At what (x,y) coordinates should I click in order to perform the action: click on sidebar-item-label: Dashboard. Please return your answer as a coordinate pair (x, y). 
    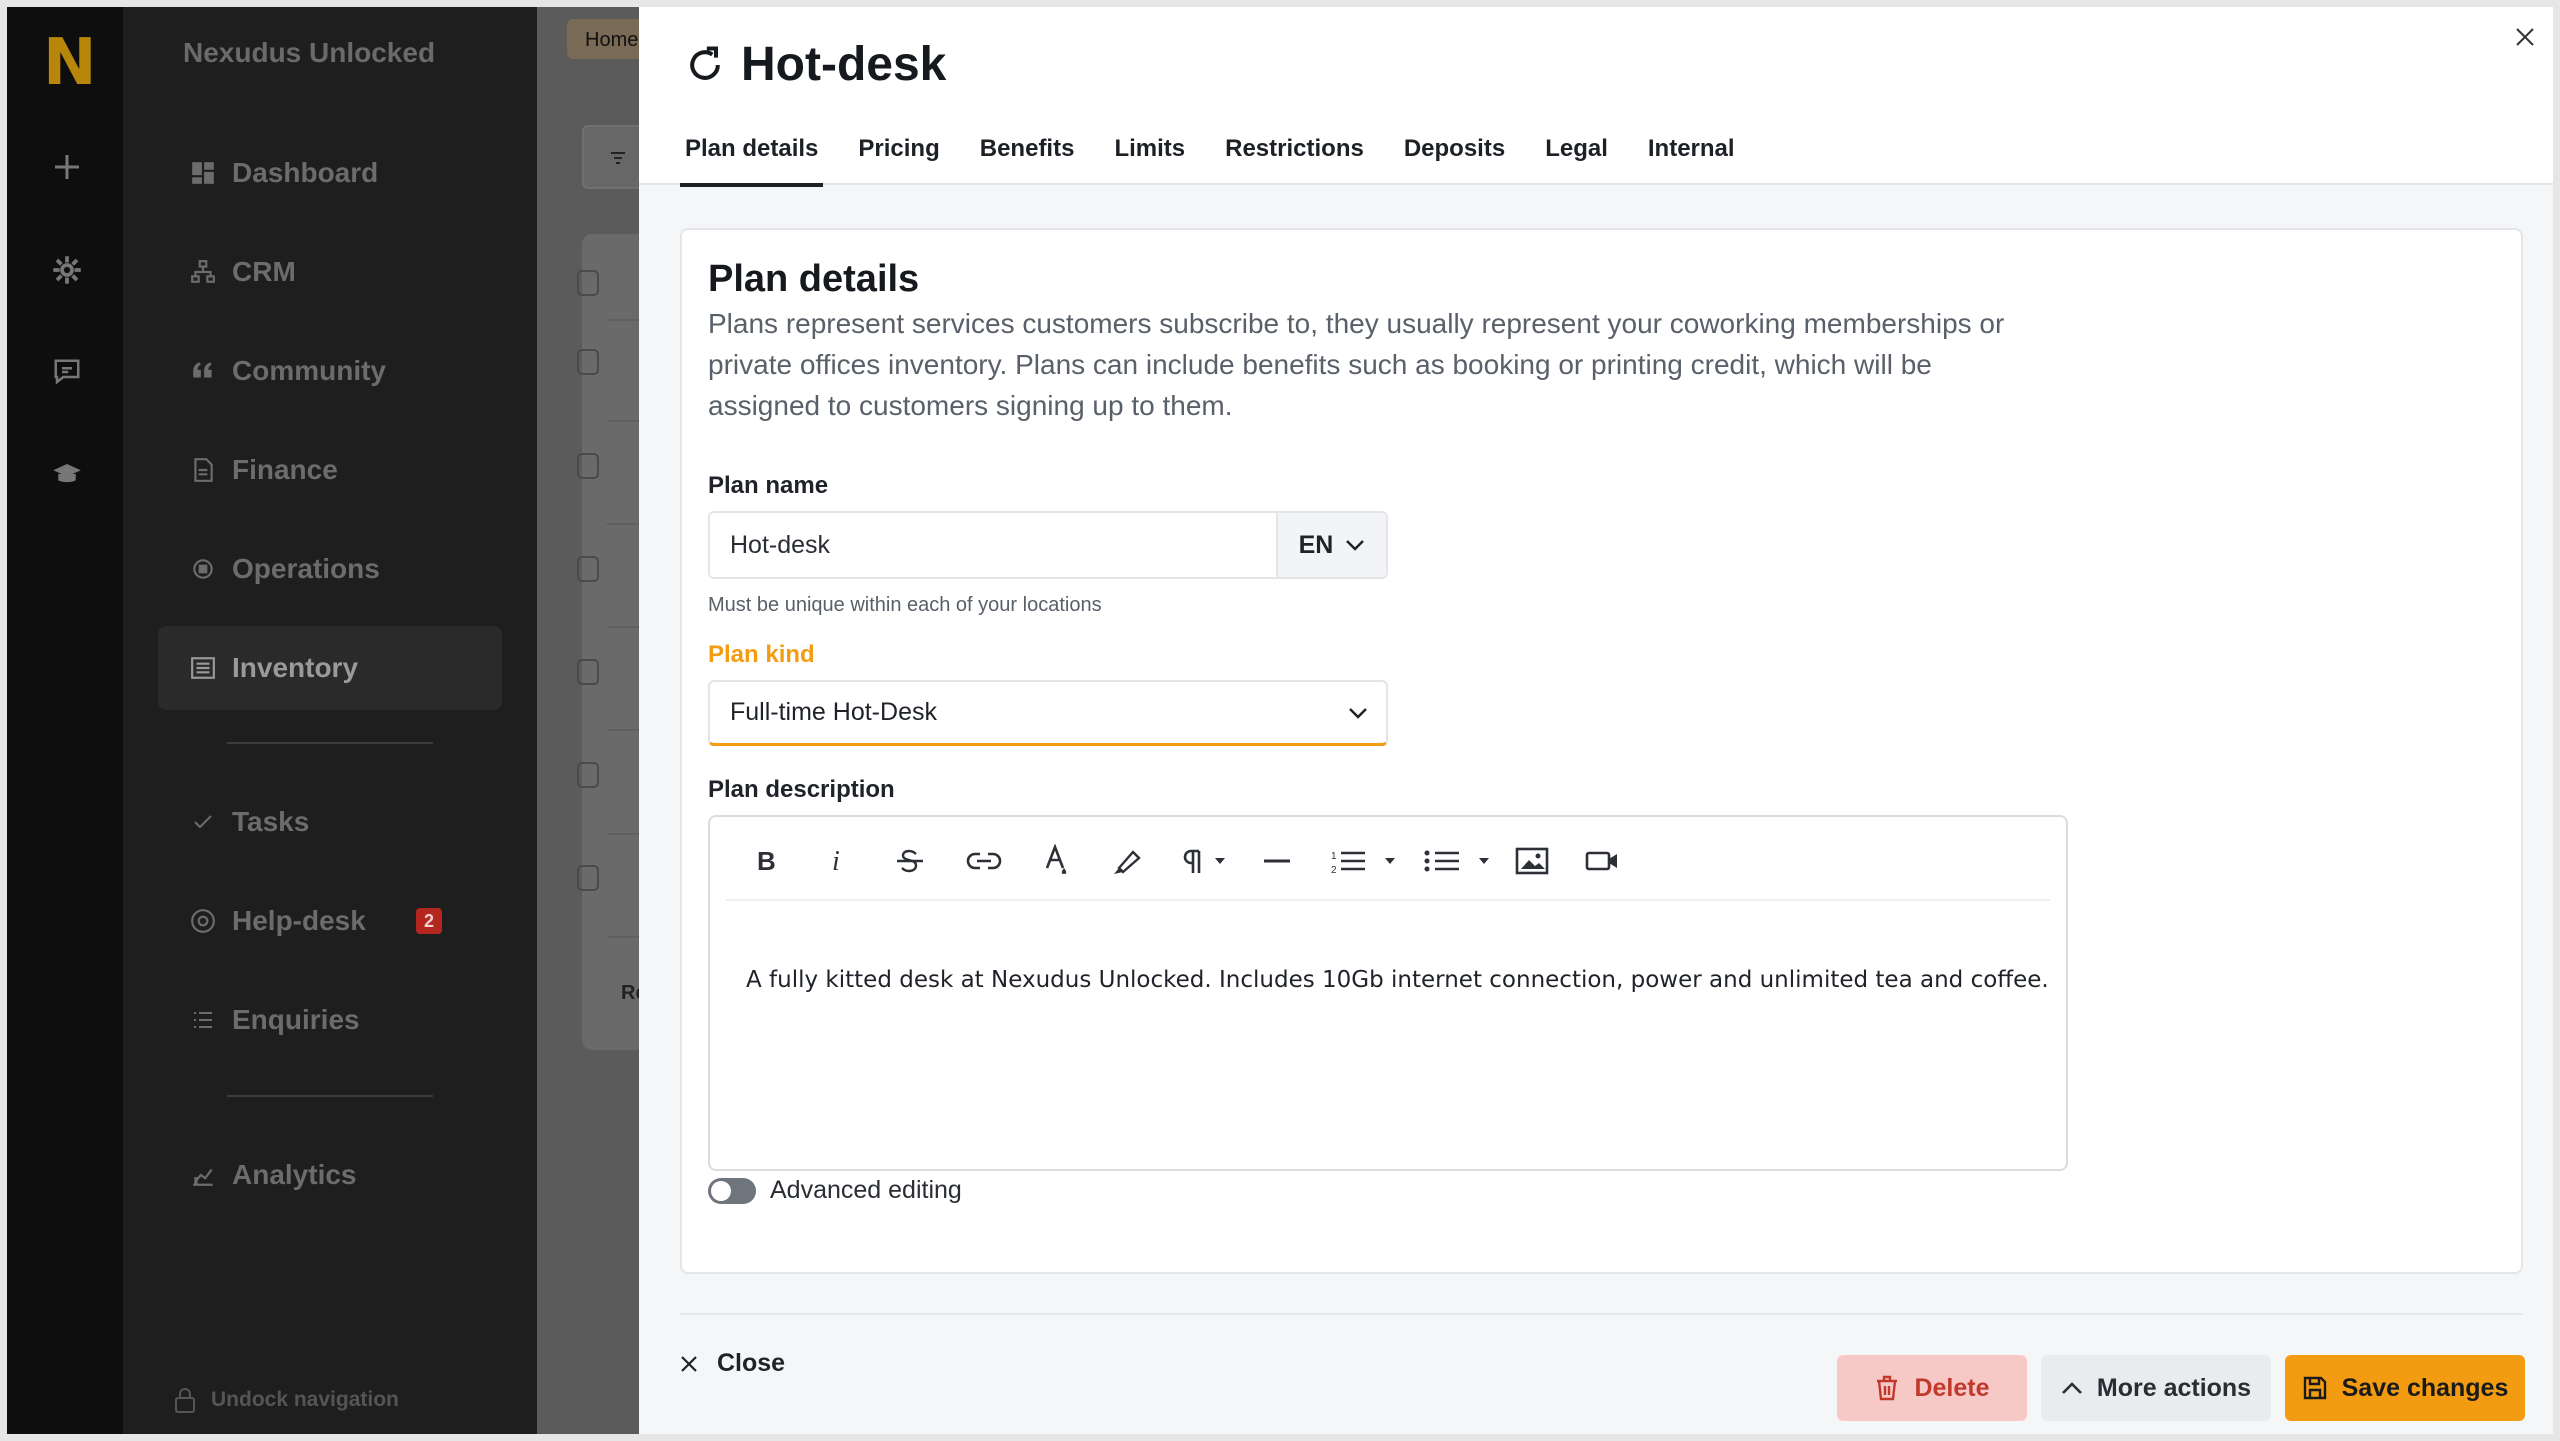
    Looking at the image, I should click on (305, 172).